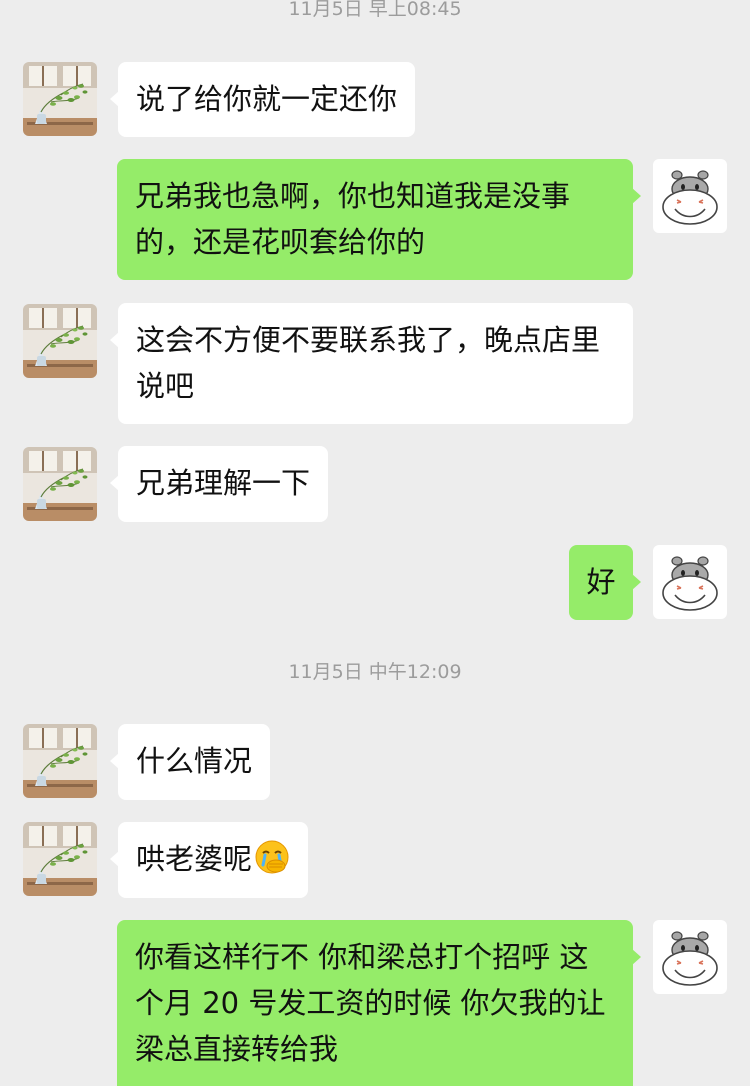 This screenshot has height=1086, width=750. I want to click on message-bubble-incoming: 兄弟理解一下, so click(219, 484).